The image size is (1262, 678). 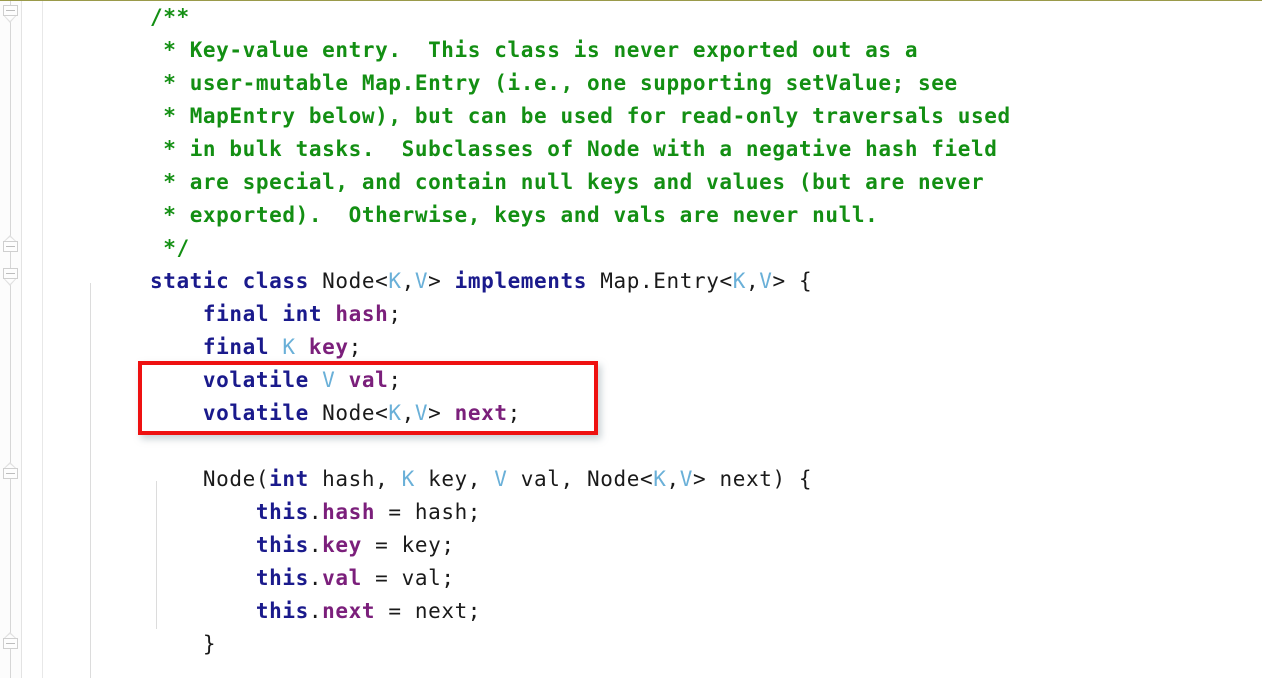 I want to click on code-token-cmt: */, so click(x=176, y=248).